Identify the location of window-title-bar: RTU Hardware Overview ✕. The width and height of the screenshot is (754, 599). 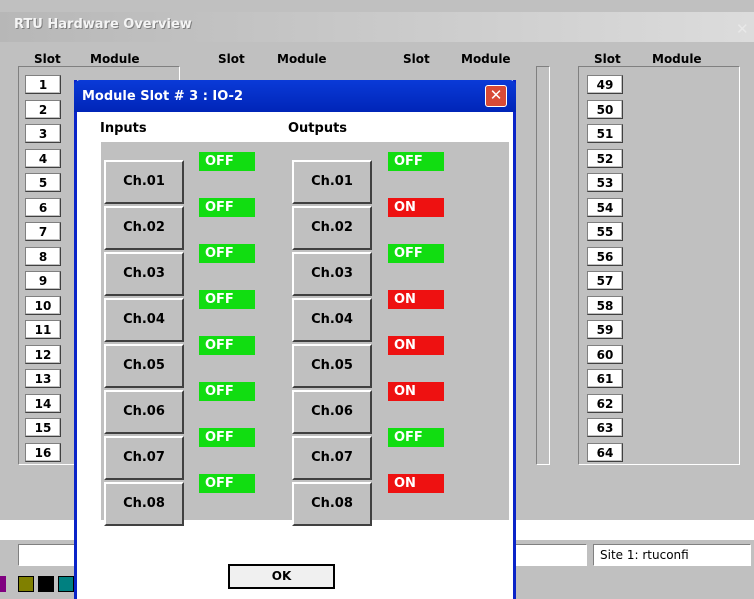
(377, 27).